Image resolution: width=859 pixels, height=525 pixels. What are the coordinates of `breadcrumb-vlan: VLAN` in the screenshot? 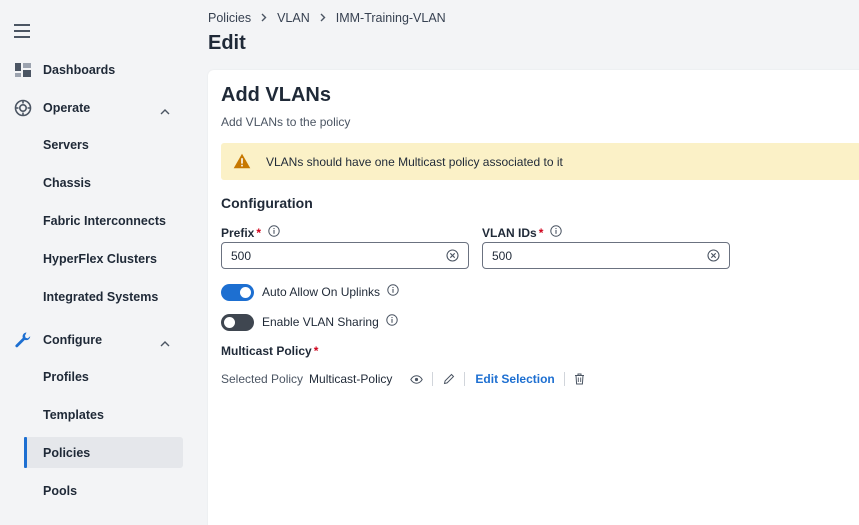 It's located at (293, 18).